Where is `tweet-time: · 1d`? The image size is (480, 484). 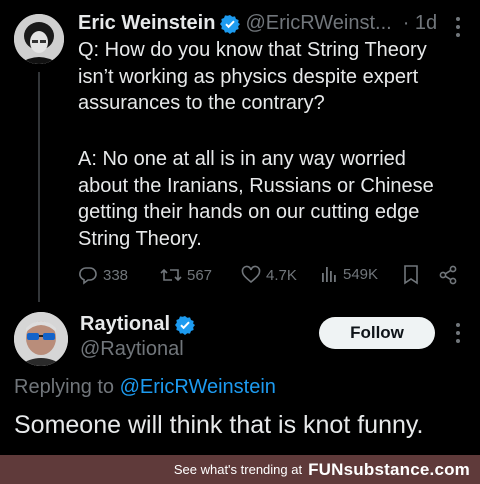
tweet-time: · 1d is located at coordinates (420, 23).